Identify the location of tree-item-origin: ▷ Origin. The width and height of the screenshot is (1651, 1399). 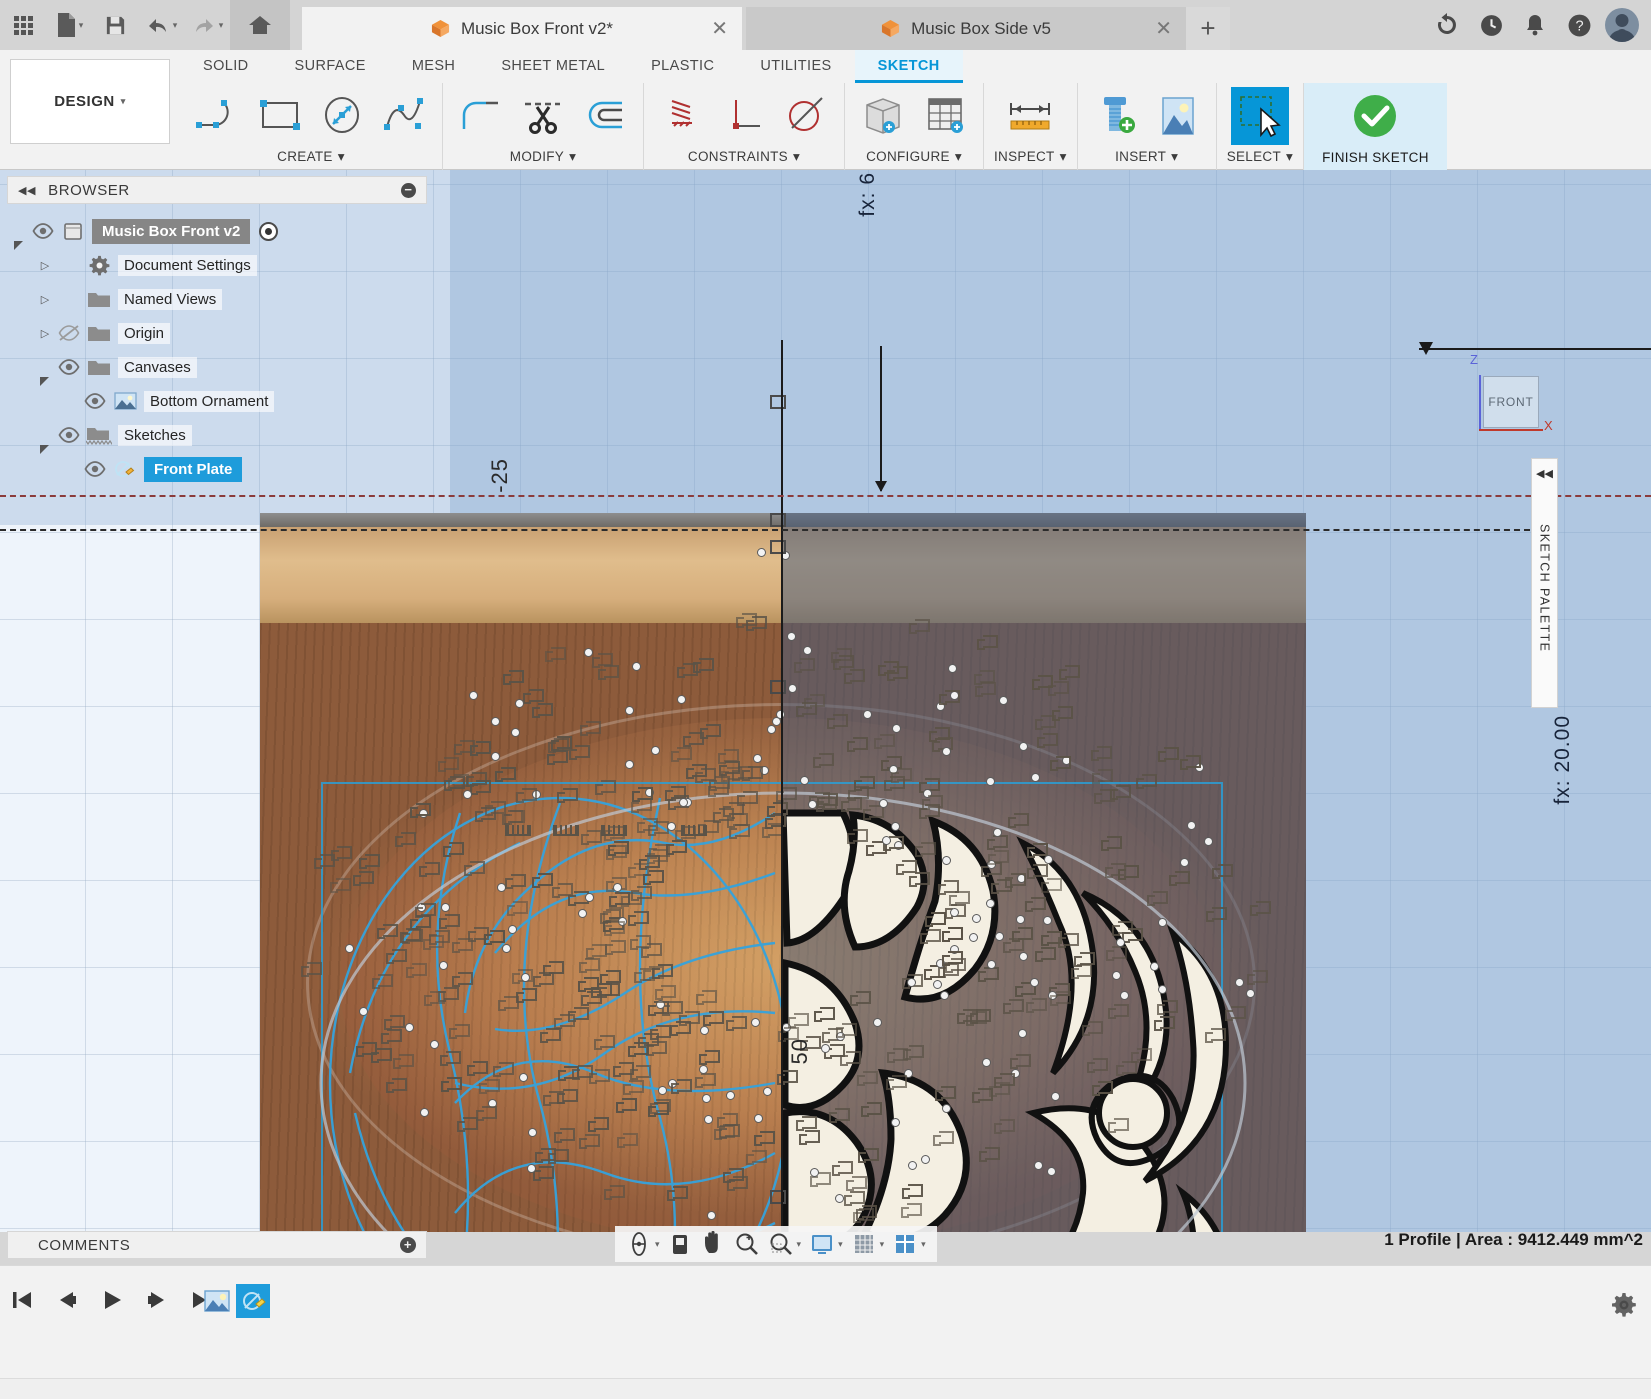
(225, 333).